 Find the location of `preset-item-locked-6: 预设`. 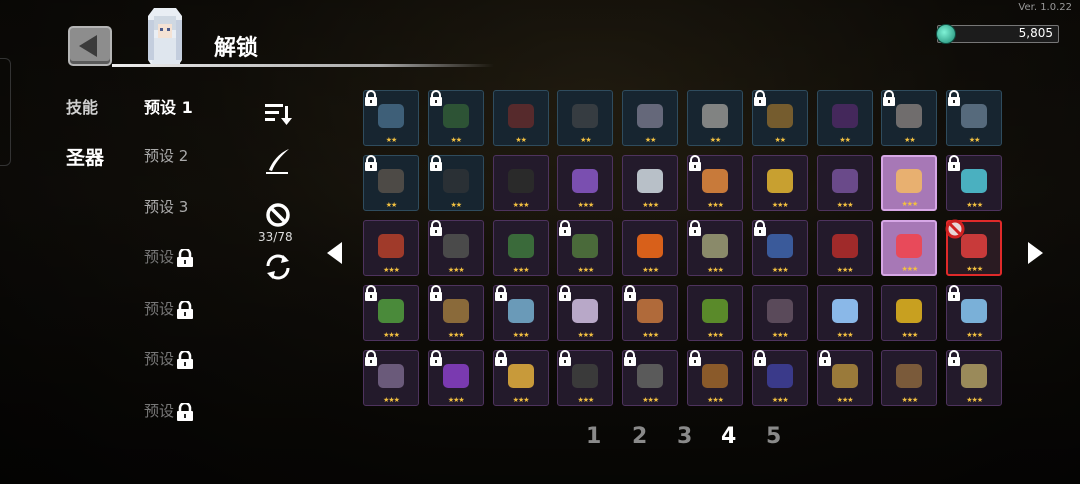

preset-item-locked-6: 预设 is located at coordinates (169, 358).